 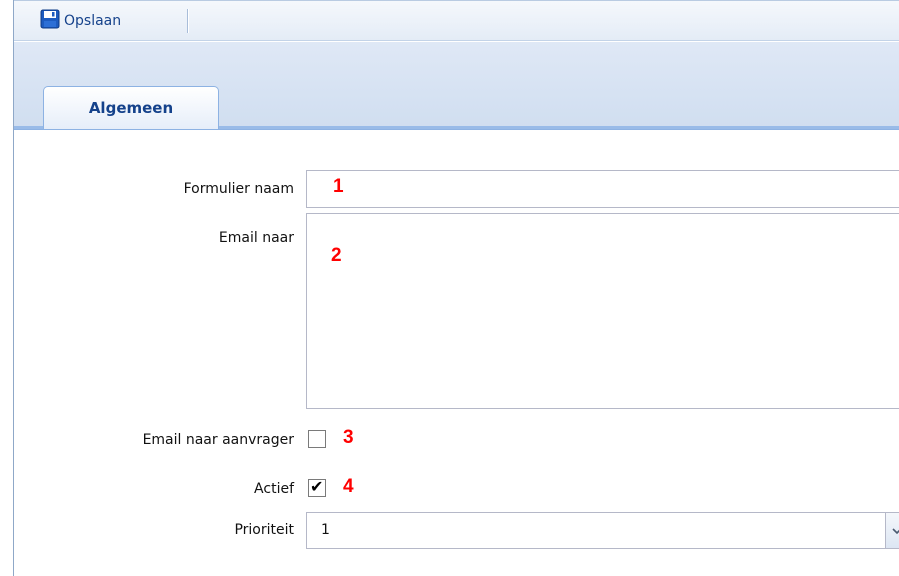 I want to click on tab-algemeen: Algemeen, so click(x=131, y=107).